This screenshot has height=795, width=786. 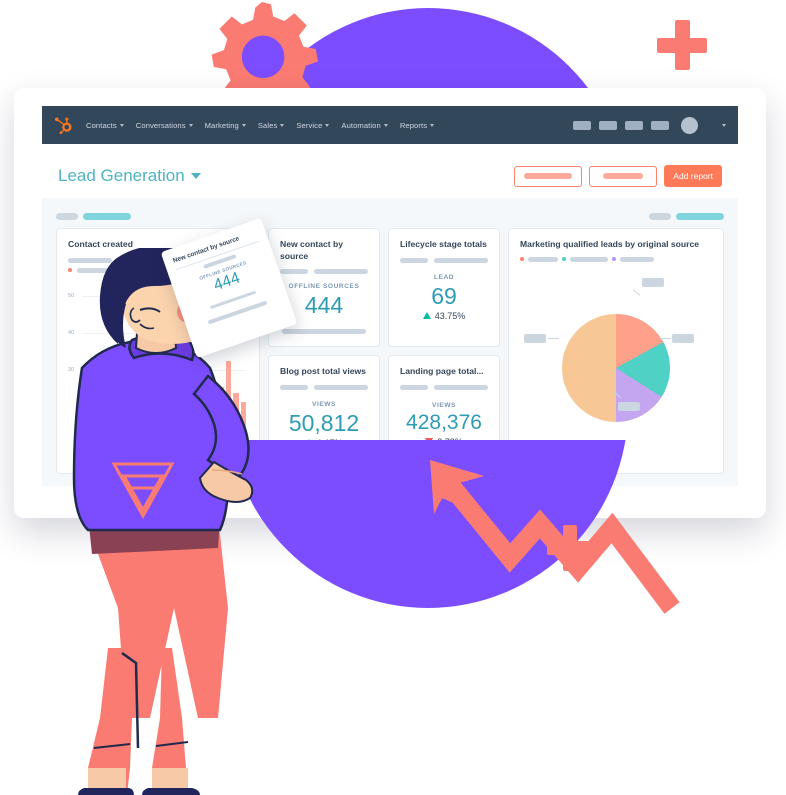 What do you see at coordinates (101, 125) in the screenshot?
I see `nav-item-label: Contacts` at bounding box center [101, 125].